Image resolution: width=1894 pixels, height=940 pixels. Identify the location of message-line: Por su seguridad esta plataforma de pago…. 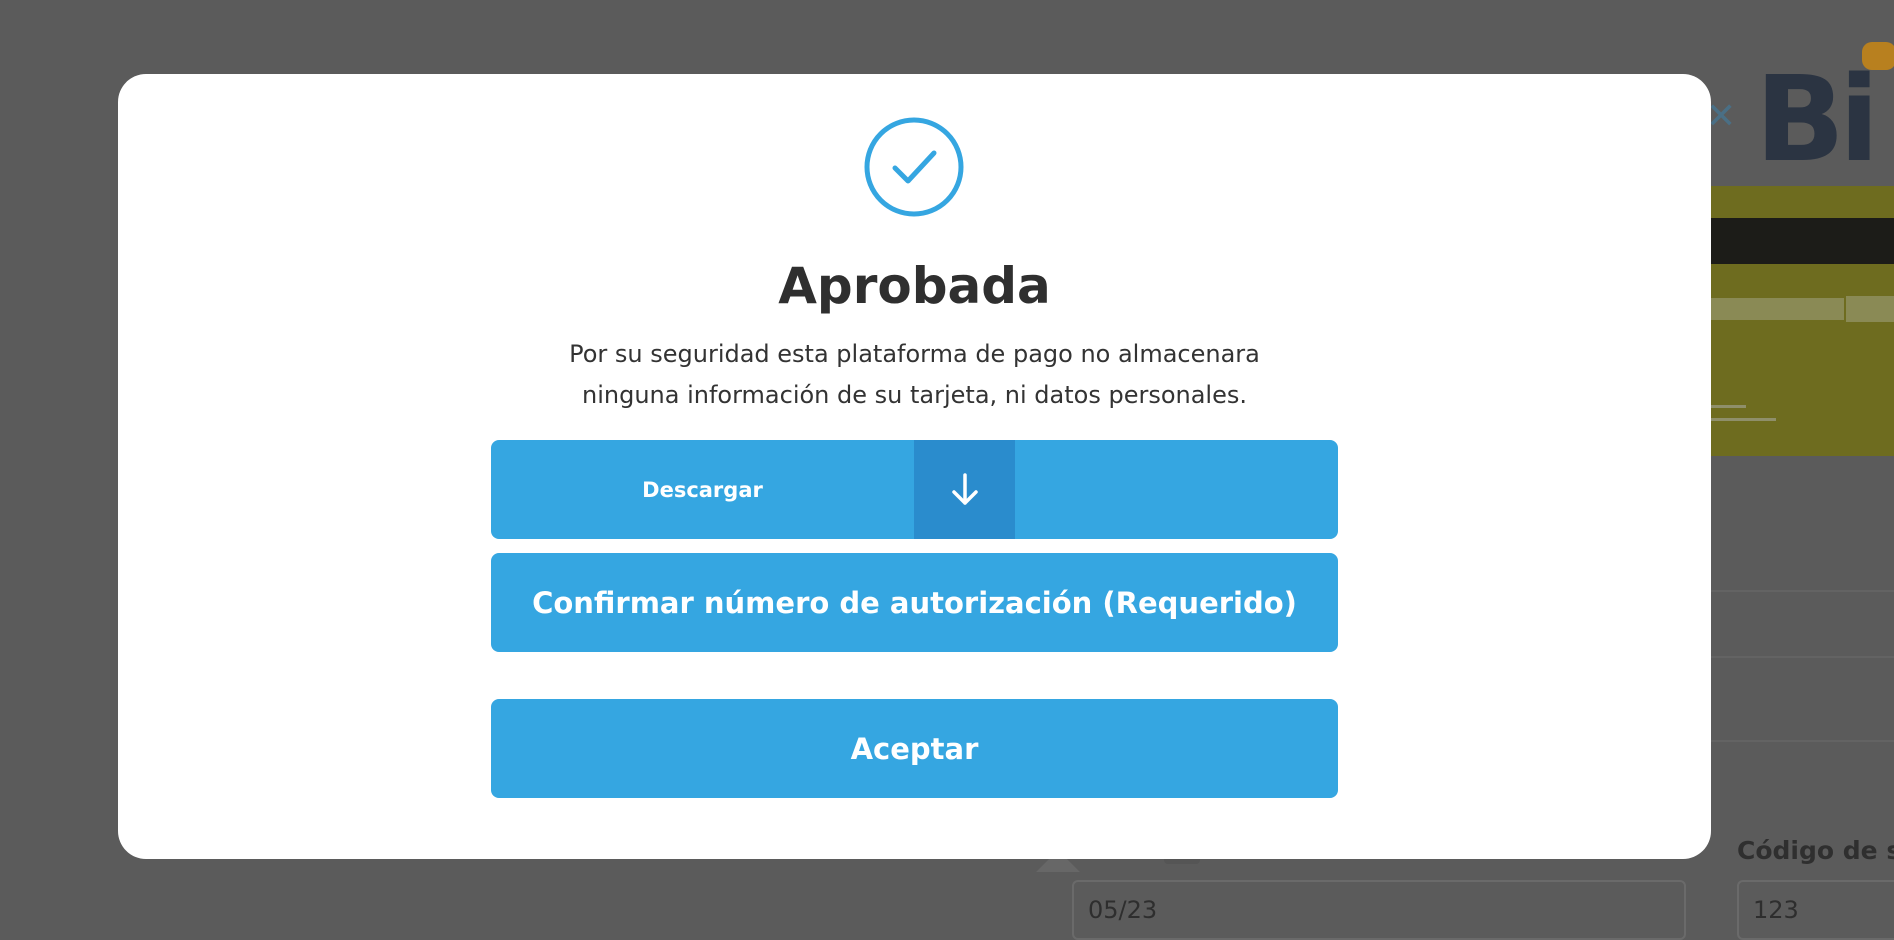
(914, 354).